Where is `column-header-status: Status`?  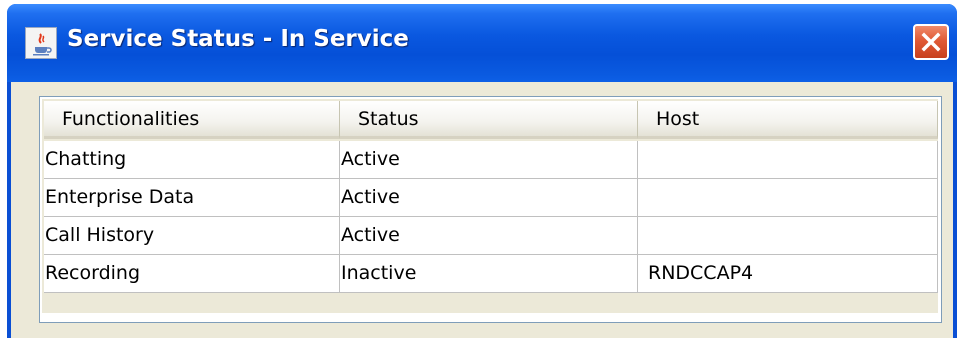 column-header-status: Status is located at coordinates (489, 120).